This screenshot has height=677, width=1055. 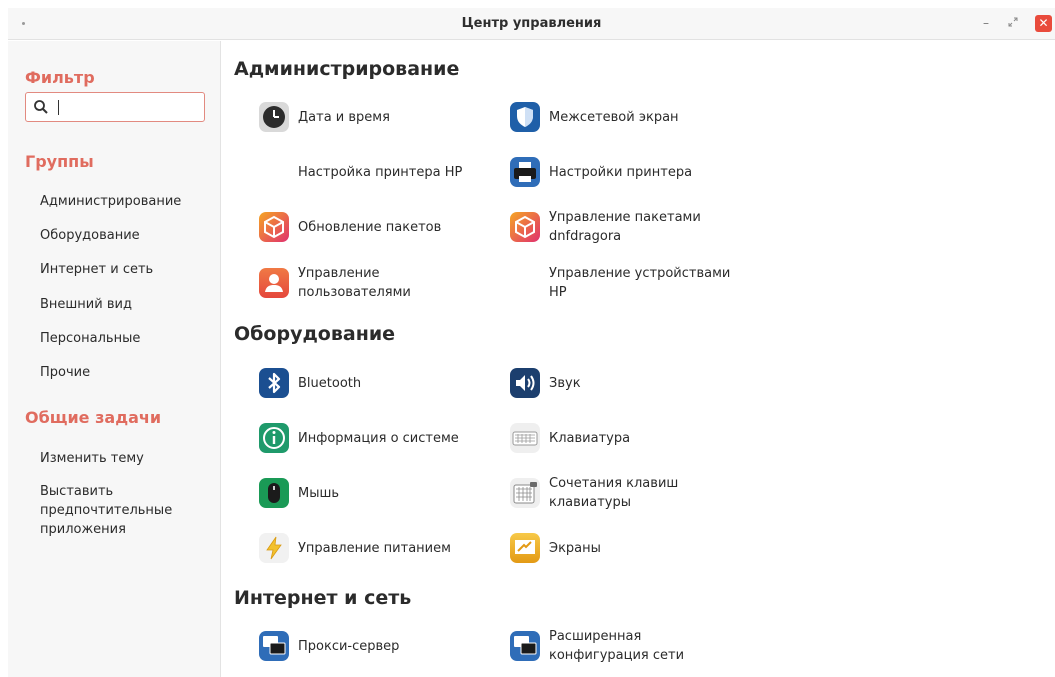 I want to click on bluetooth-icon, so click(x=274, y=383).